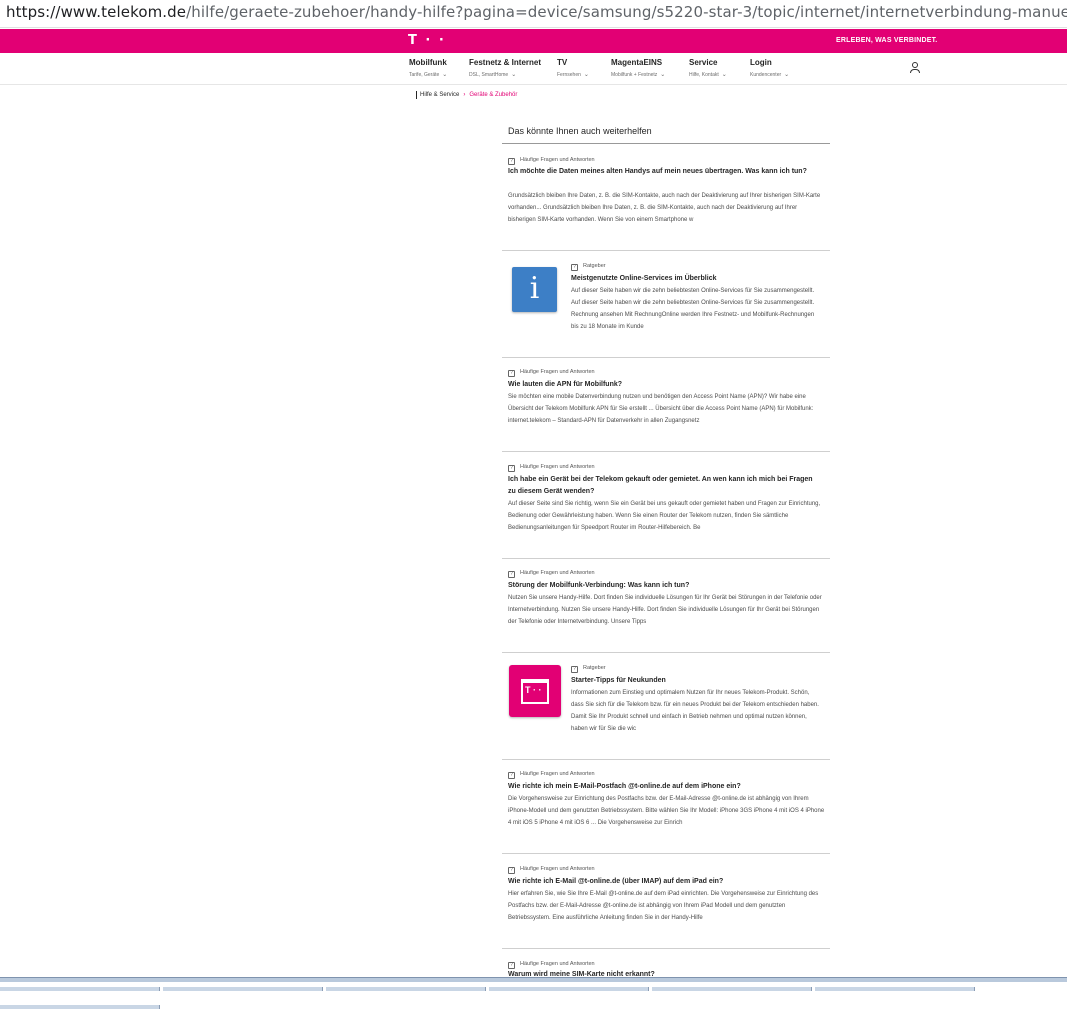 The image size is (1067, 1014). What do you see at coordinates (493, 95) in the screenshot?
I see `breadcrumb-item-current: Geräte & Zubehör` at bounding box center [493, 95].